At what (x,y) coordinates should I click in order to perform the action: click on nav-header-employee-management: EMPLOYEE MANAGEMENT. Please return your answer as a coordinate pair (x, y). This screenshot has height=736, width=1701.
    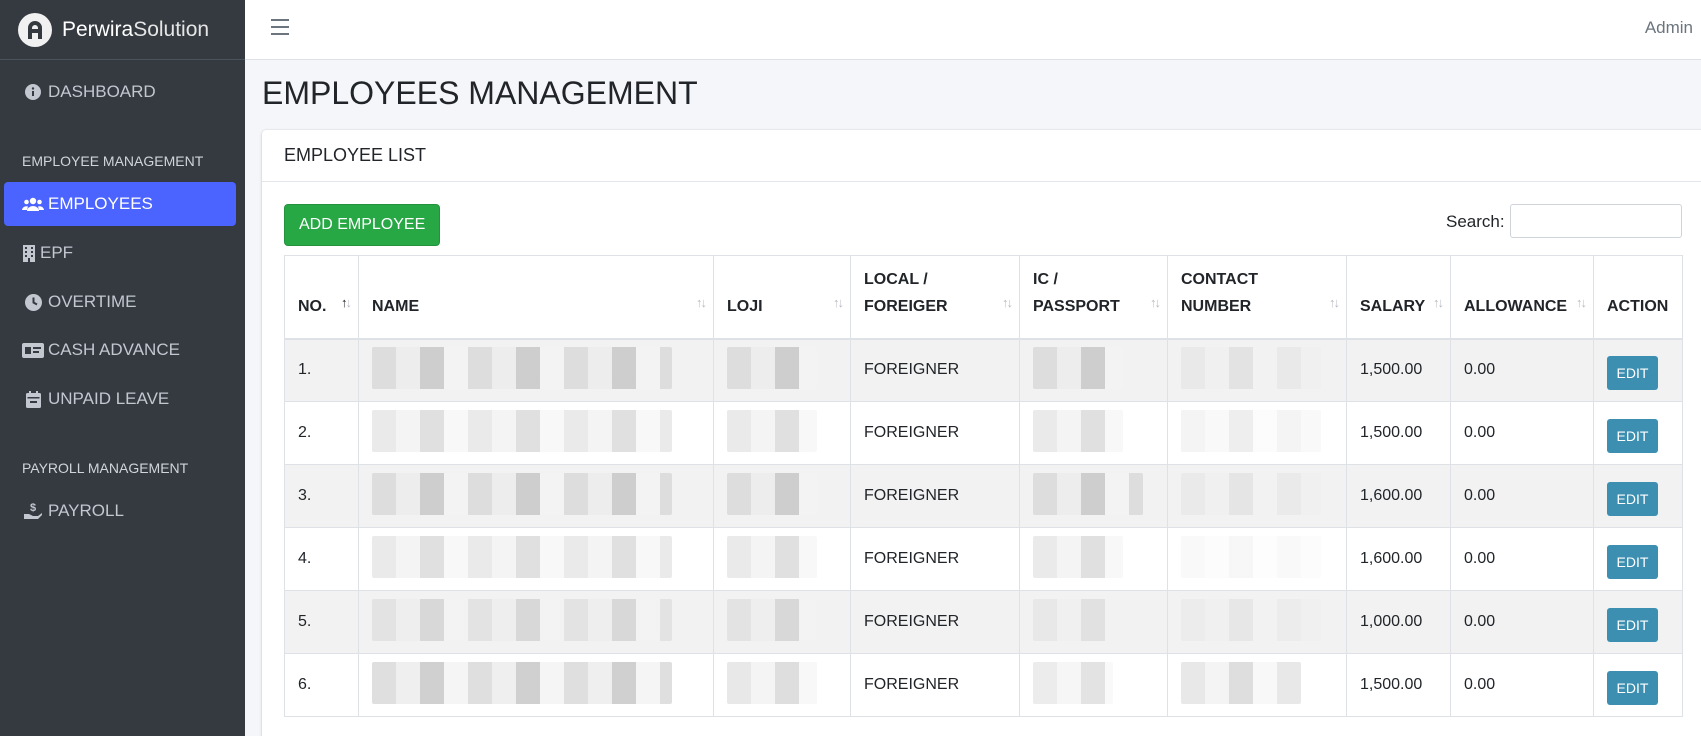
    Looking at the image, I should click on (113, 161).